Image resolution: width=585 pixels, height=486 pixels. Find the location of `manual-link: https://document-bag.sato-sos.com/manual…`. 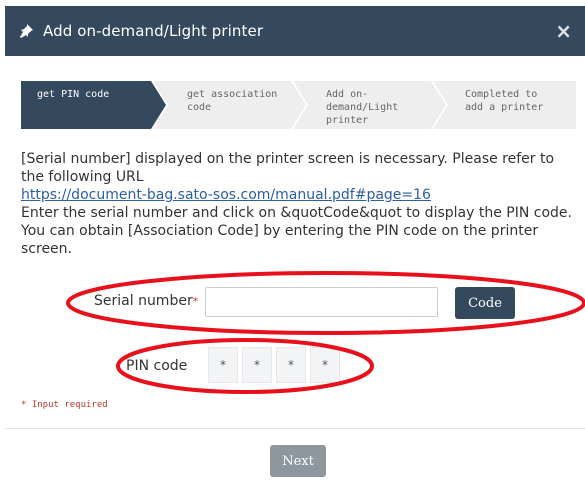

manual-link: https://document-bag.sato-sos.com/manual… is located at coordinates (226, 195).